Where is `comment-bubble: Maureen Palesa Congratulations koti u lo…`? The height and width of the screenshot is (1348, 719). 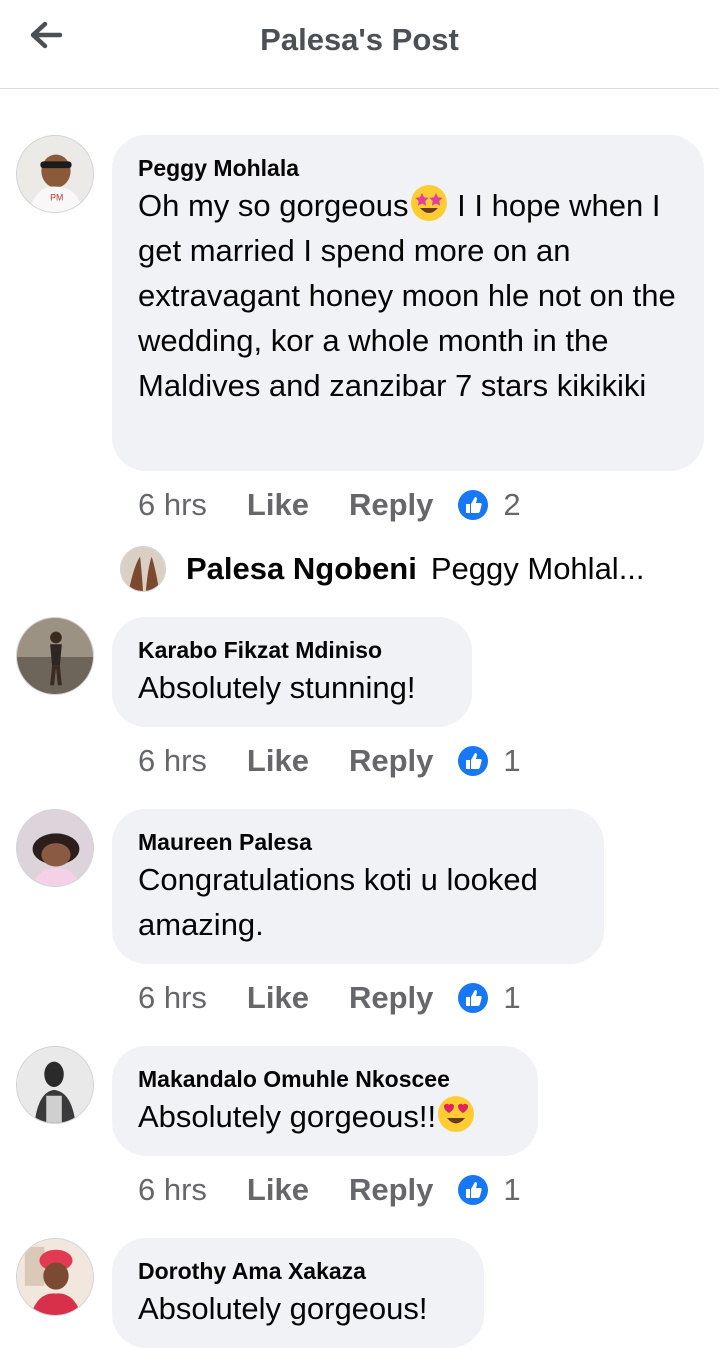
comment-bubble: Maureen Palesa Congratulations koti u lo… is located at coordinates (358, 886).